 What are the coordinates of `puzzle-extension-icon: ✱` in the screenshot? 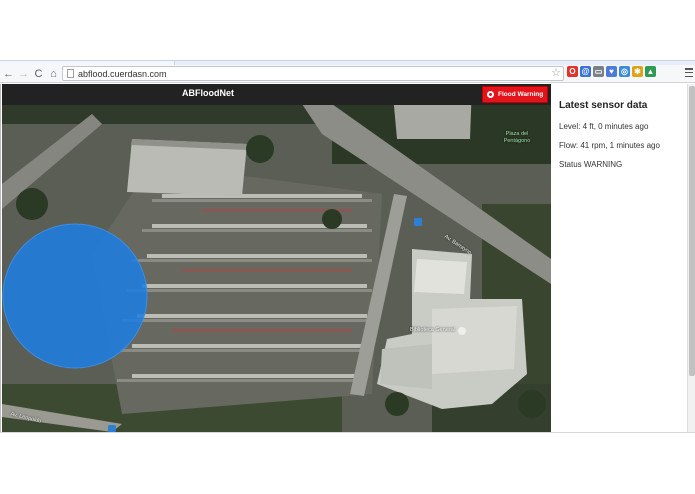 It's located at (637, 71).